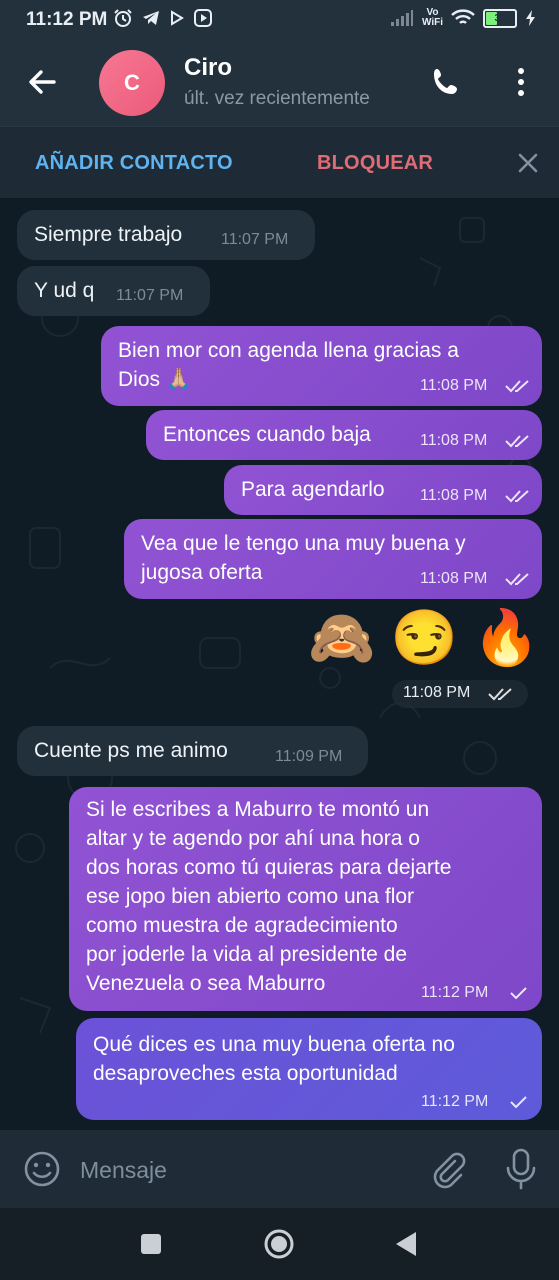 The height and width of the screenshot is (1280, 559). What do you see at coordinates (132, 83) in the screenshot?
I see `avatar: C` at bounding box center [132, 83].